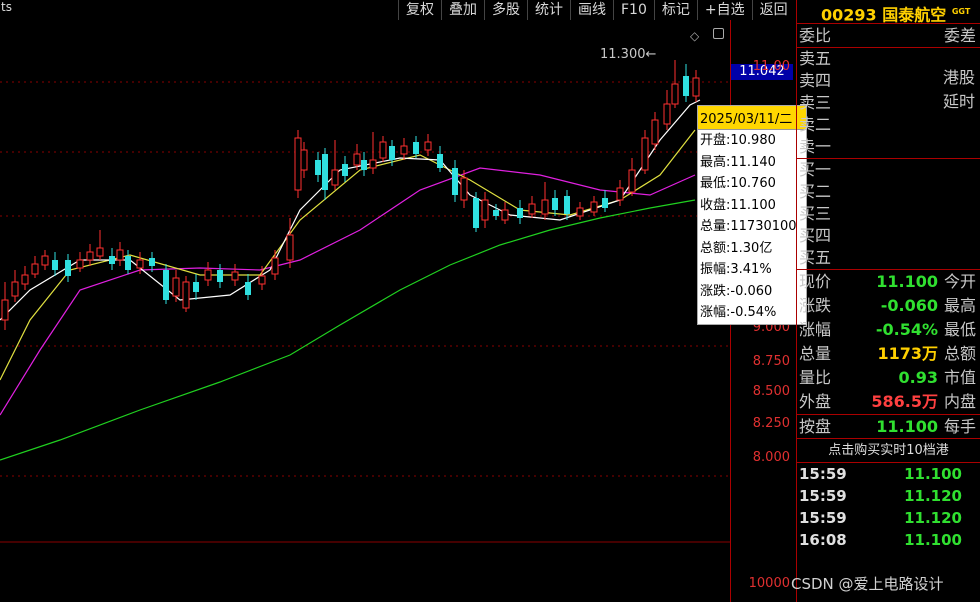 This screenshot has height=602, width=980. I want to click on buy-level: 买一, so click(815, 169).